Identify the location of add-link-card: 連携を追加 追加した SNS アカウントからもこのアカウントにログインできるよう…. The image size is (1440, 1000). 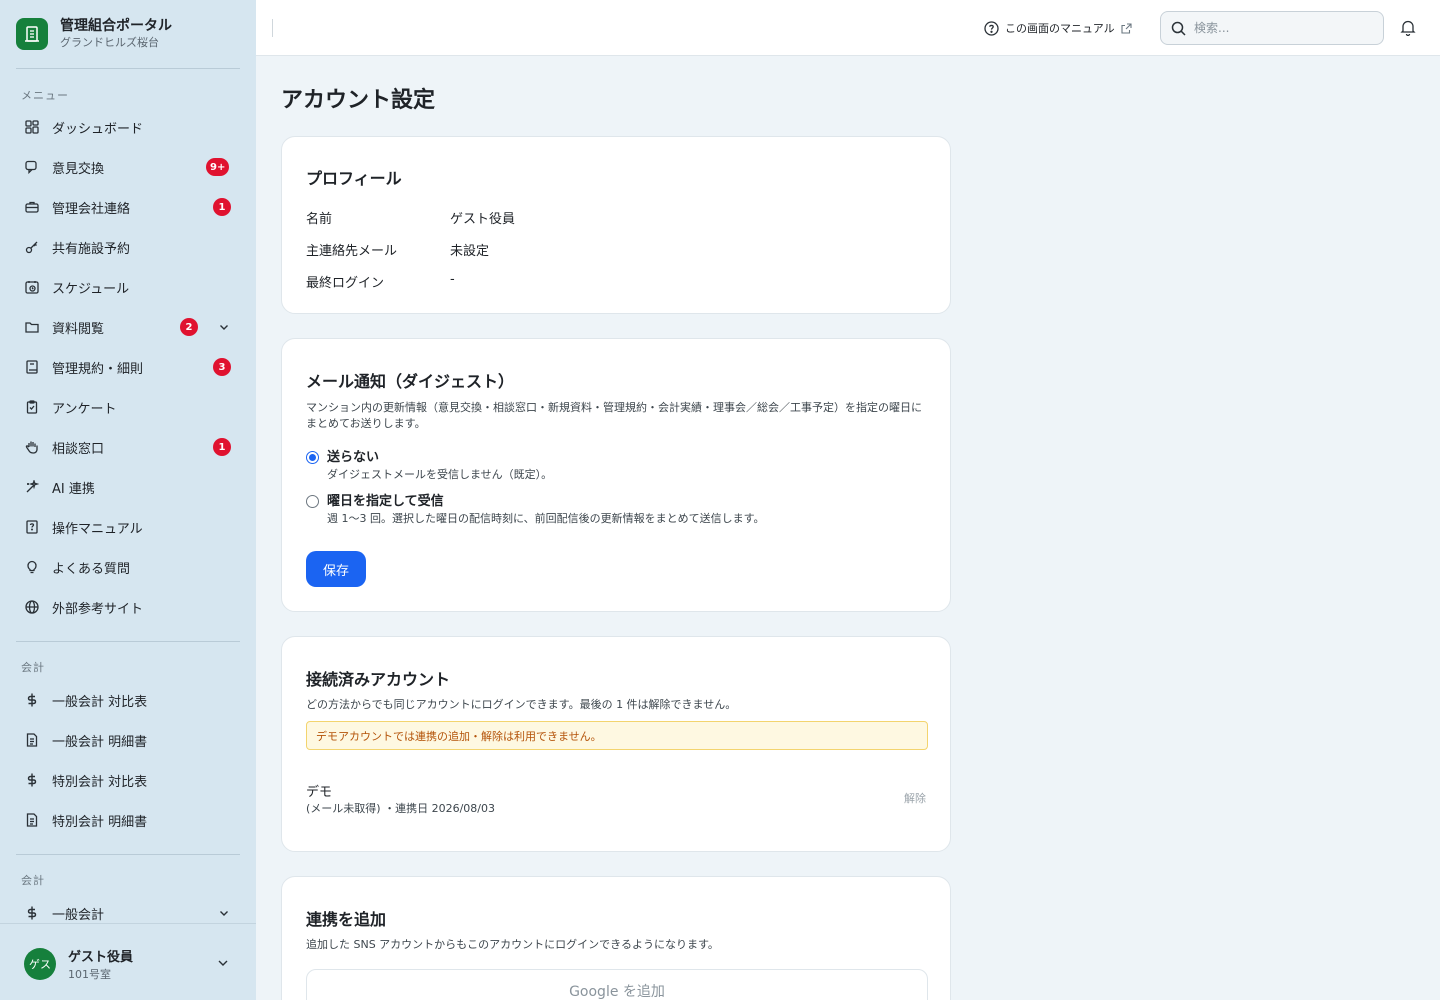
(616, 938).